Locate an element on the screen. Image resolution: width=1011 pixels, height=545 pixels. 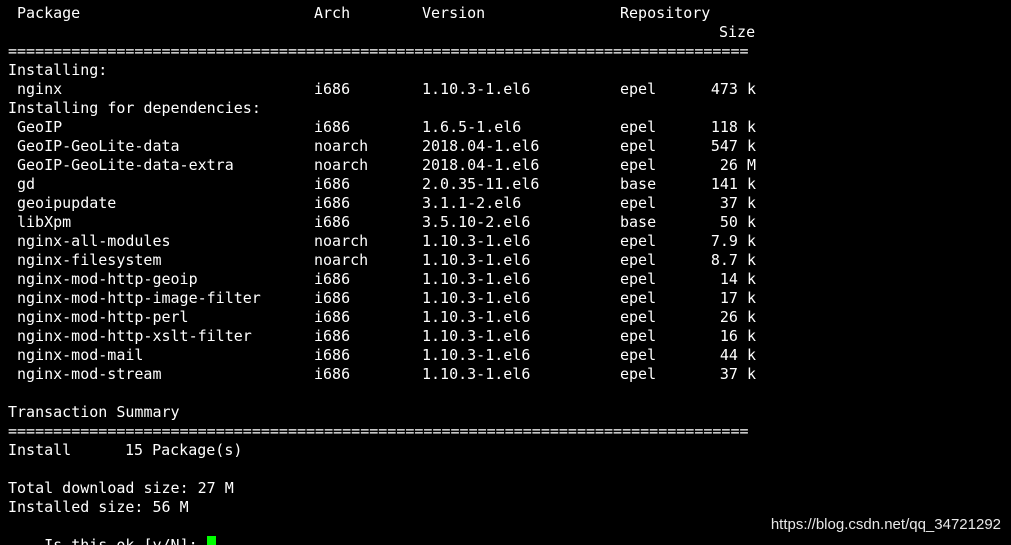
row-name: GeoIP-GeoLite-data-extra is located at coordinates (125, 165).